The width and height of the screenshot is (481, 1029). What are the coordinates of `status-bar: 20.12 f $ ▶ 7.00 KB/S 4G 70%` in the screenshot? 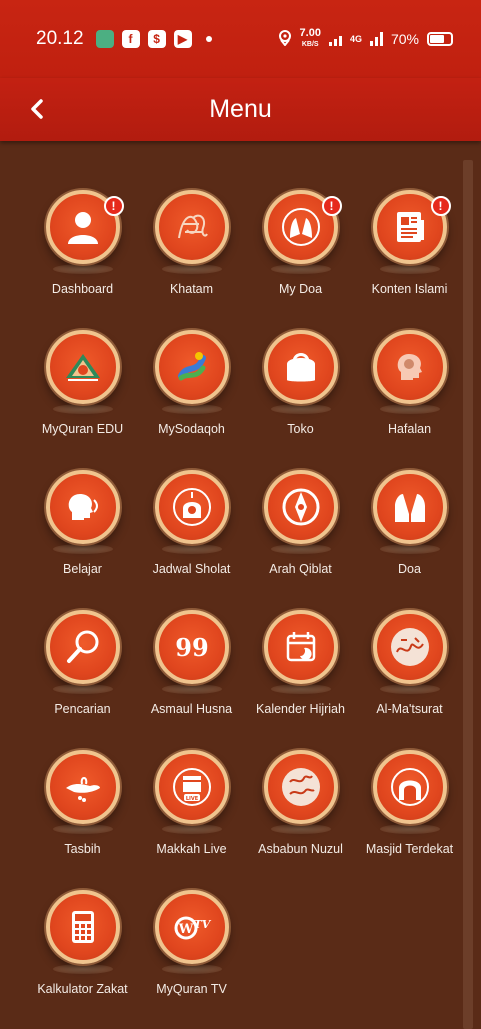 It's located at (240, 39).